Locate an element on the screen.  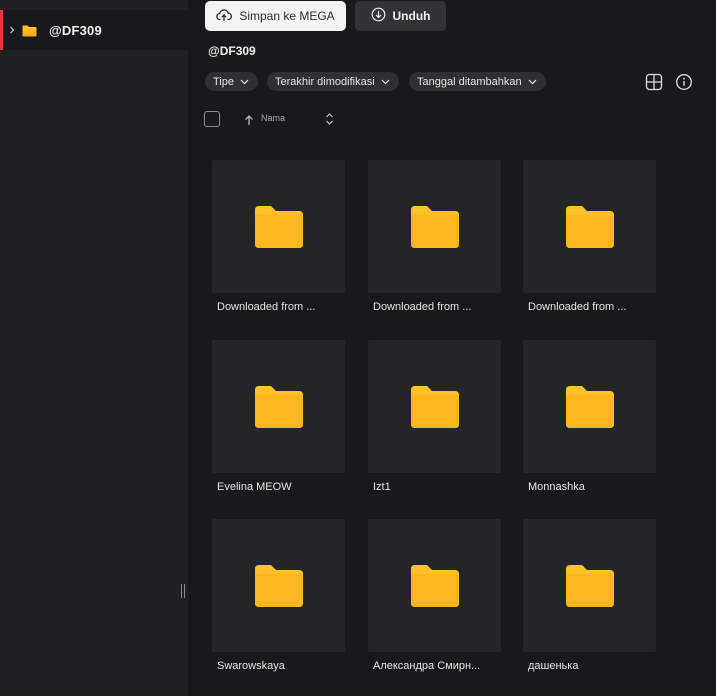
folder-card: Swarowskaya is located at coordinates (278, 595).